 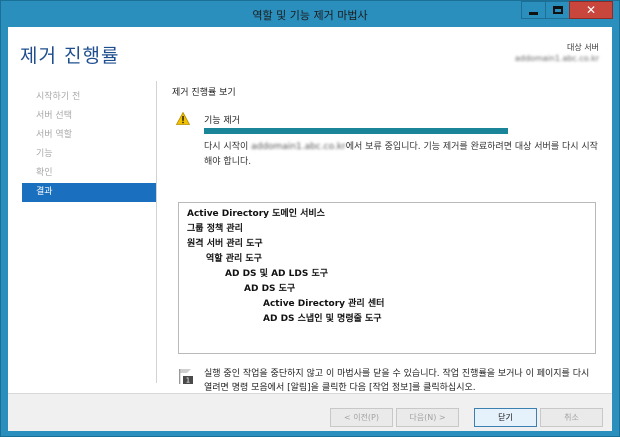 What do you see at coordinates (89, 192) in the screenshot?
I see `nav-item-results: 결과` at bounding box center [89, 192].